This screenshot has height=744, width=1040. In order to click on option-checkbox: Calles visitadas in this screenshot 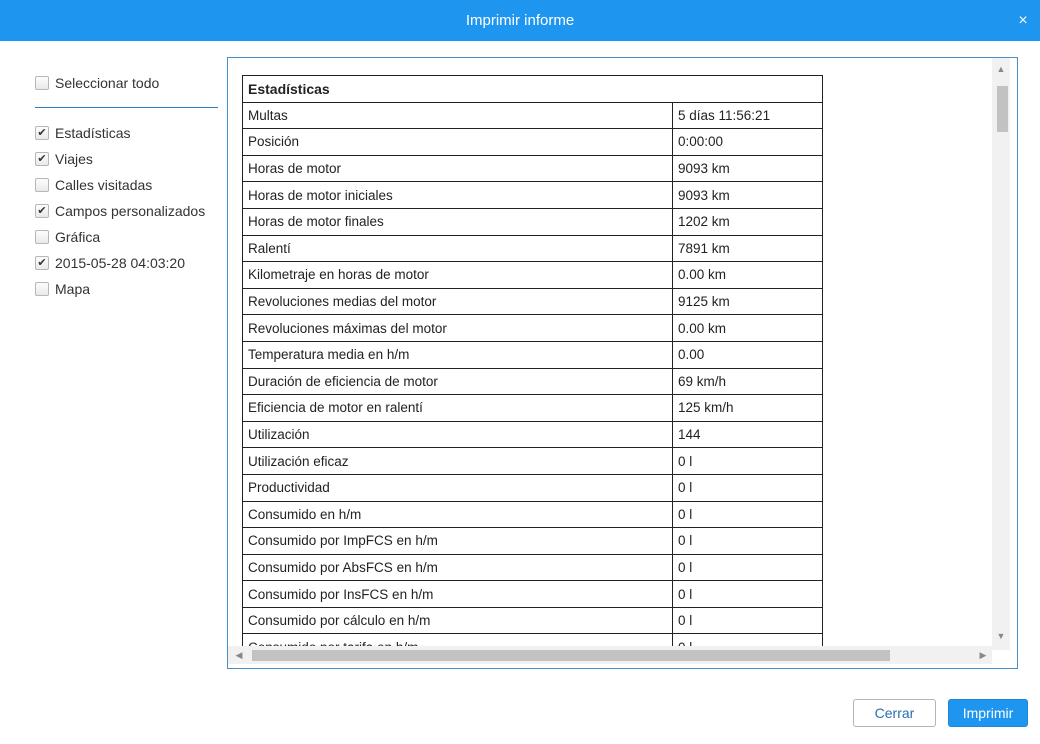, I will do `click(130, 185)`.